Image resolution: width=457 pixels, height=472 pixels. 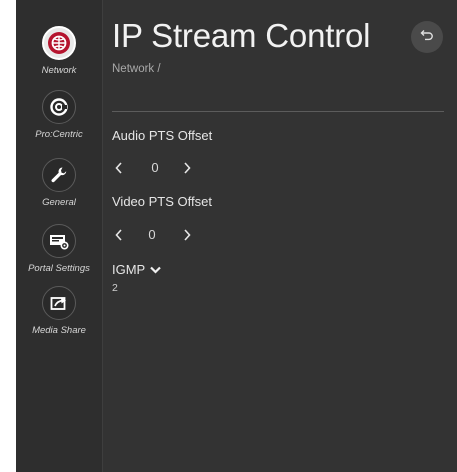 What do you see at coordinates (59, 70) in the screenshot?
I see `sidebar-item-label: Network` at bounding box center [59, 70].